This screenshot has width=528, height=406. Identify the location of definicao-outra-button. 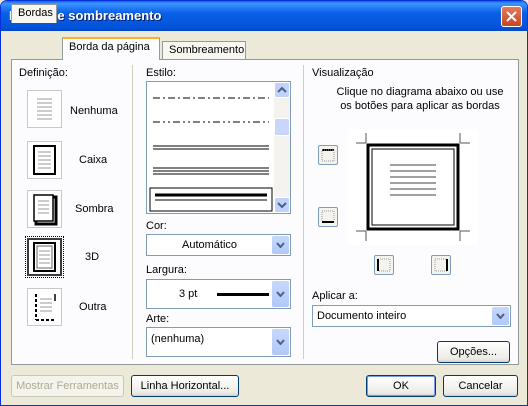
(44, 307).